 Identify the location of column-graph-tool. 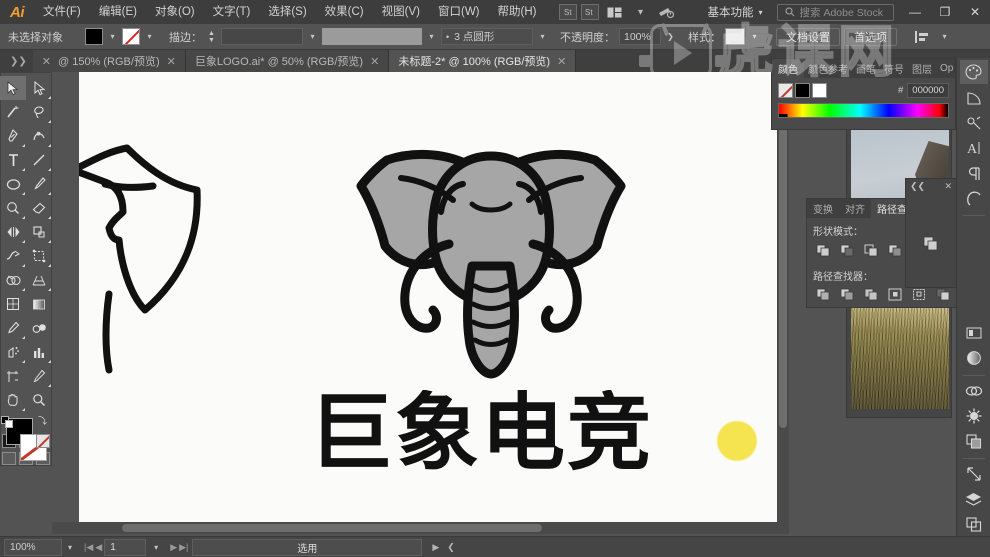
(39, 352).